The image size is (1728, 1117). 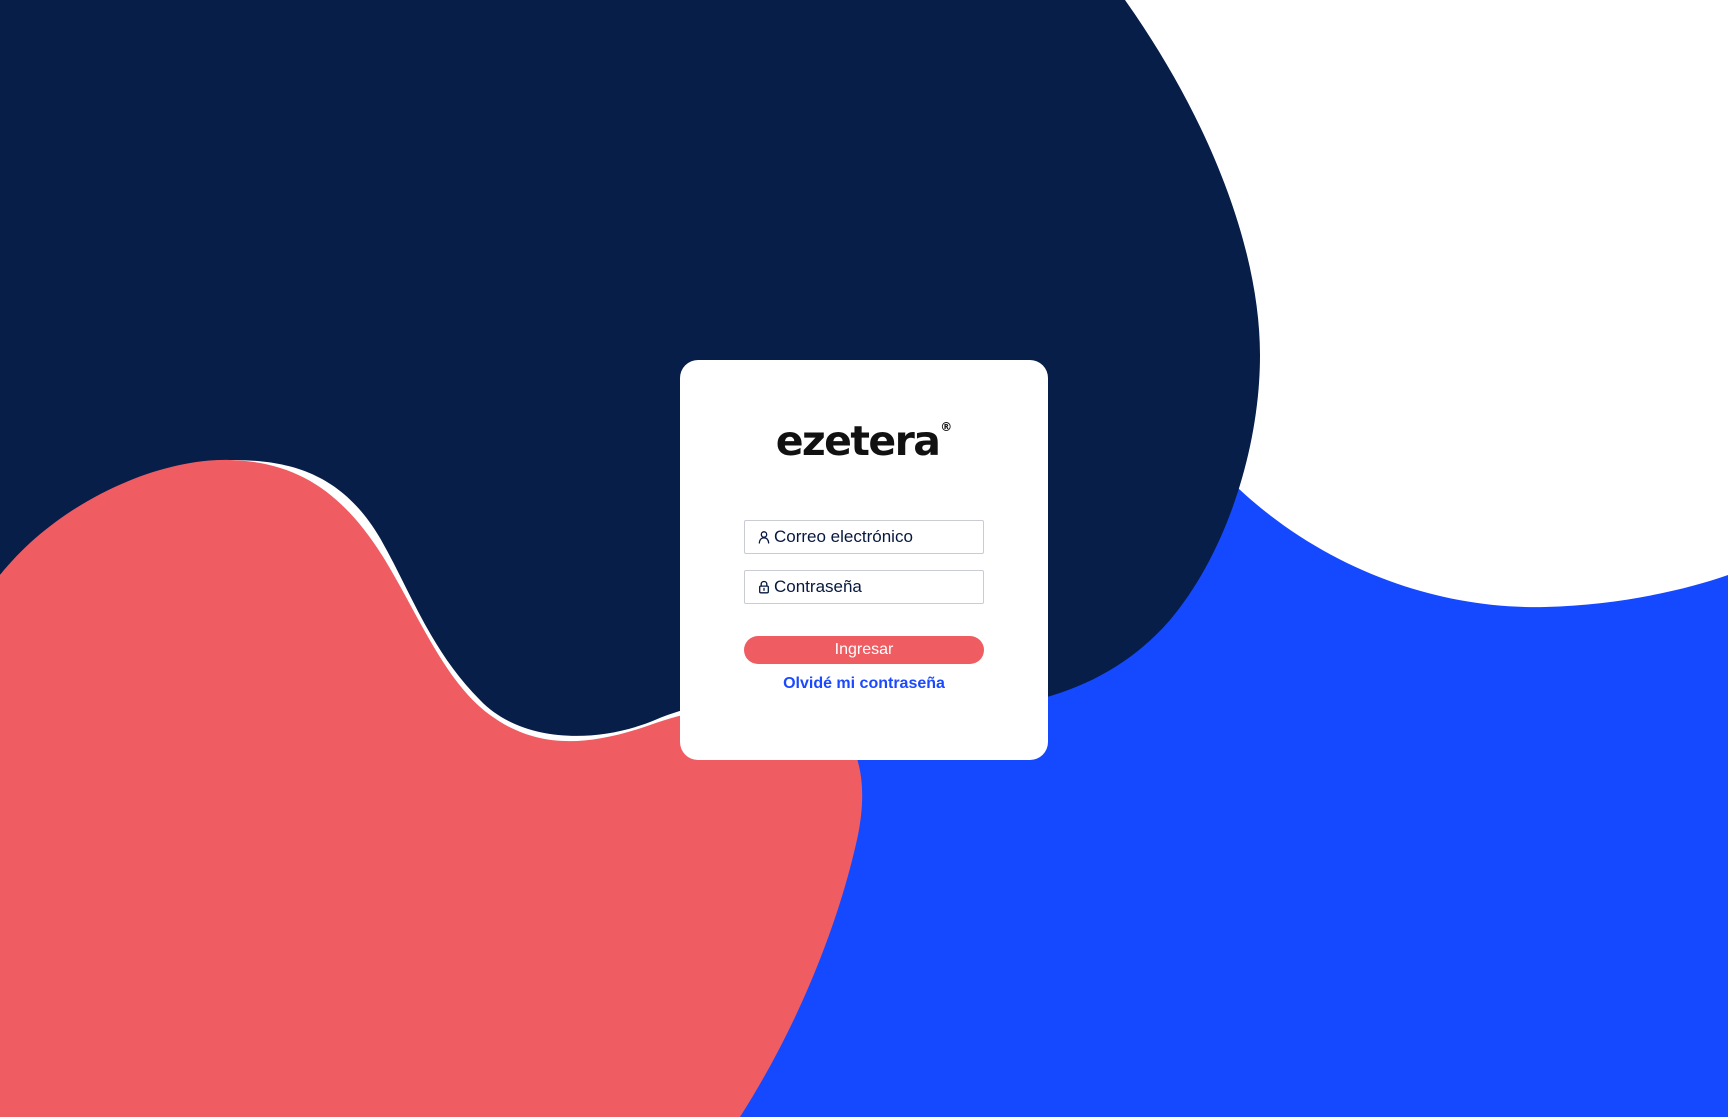 I want to click on login-card: ezetera® Ingresar Olvidé mi contraseña, so click(x=864, y=560).